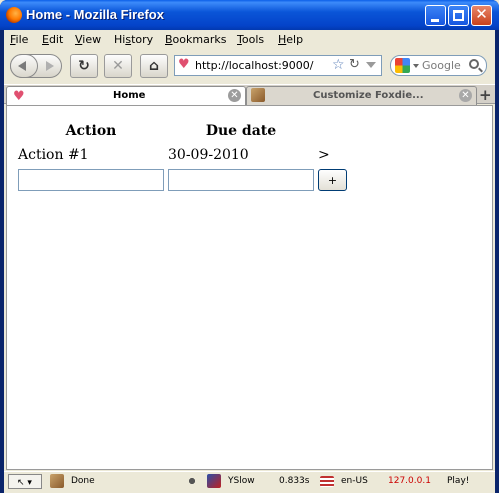  I want to click on cursor-icon: ↖ ▾, so click(24, 483).